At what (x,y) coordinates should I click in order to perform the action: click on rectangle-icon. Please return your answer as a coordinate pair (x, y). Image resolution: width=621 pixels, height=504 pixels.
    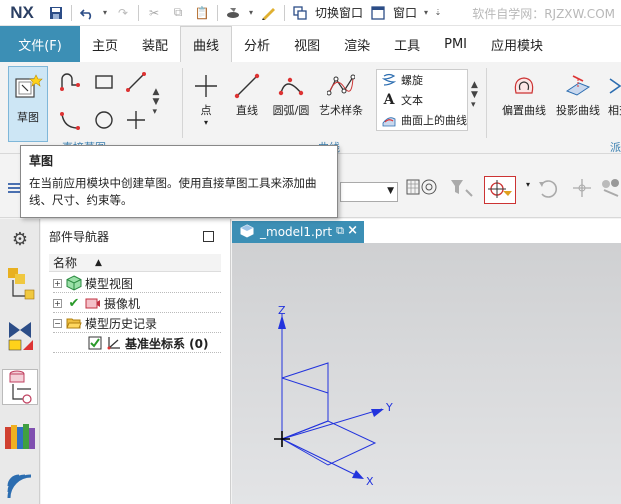
    Looking at the image, I should click on (104, 82).